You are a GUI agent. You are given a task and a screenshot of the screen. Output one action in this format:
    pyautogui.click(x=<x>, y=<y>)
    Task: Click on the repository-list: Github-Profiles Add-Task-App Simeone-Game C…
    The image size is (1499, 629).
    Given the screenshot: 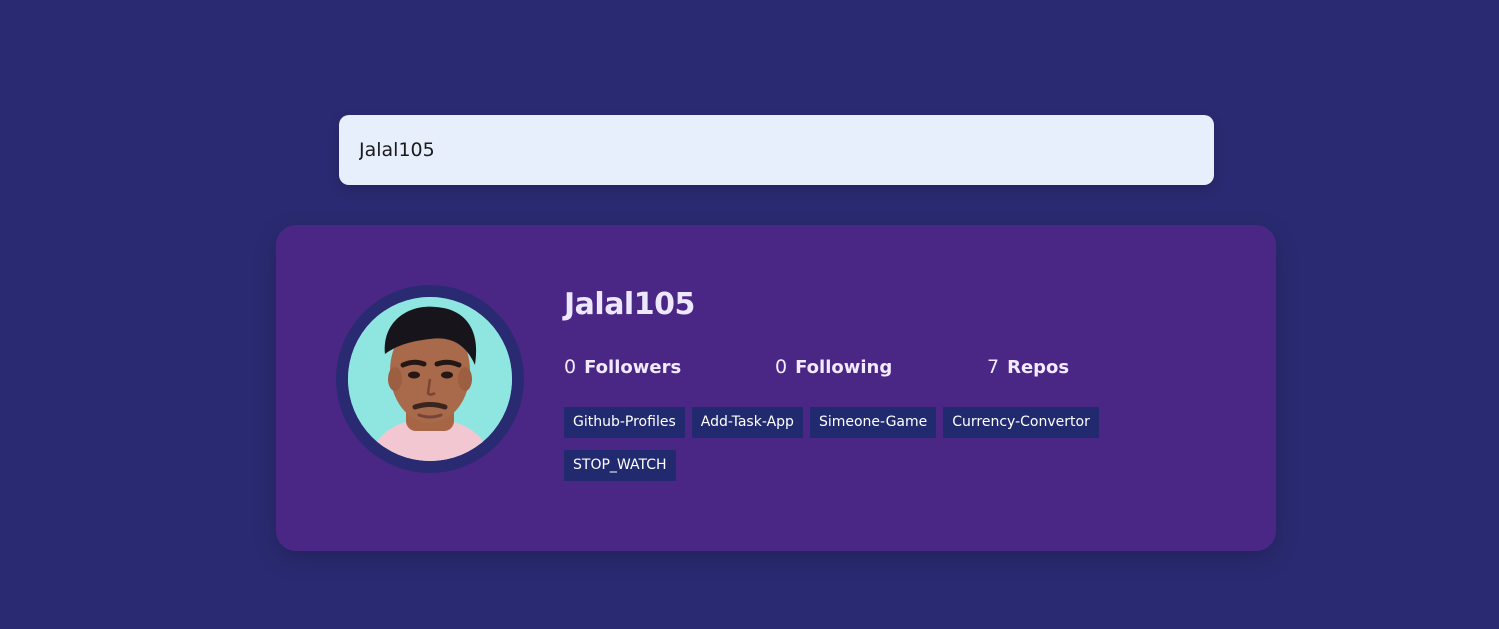 What is the action you would take?
    pyautogui.click(x=874, y=450)
    